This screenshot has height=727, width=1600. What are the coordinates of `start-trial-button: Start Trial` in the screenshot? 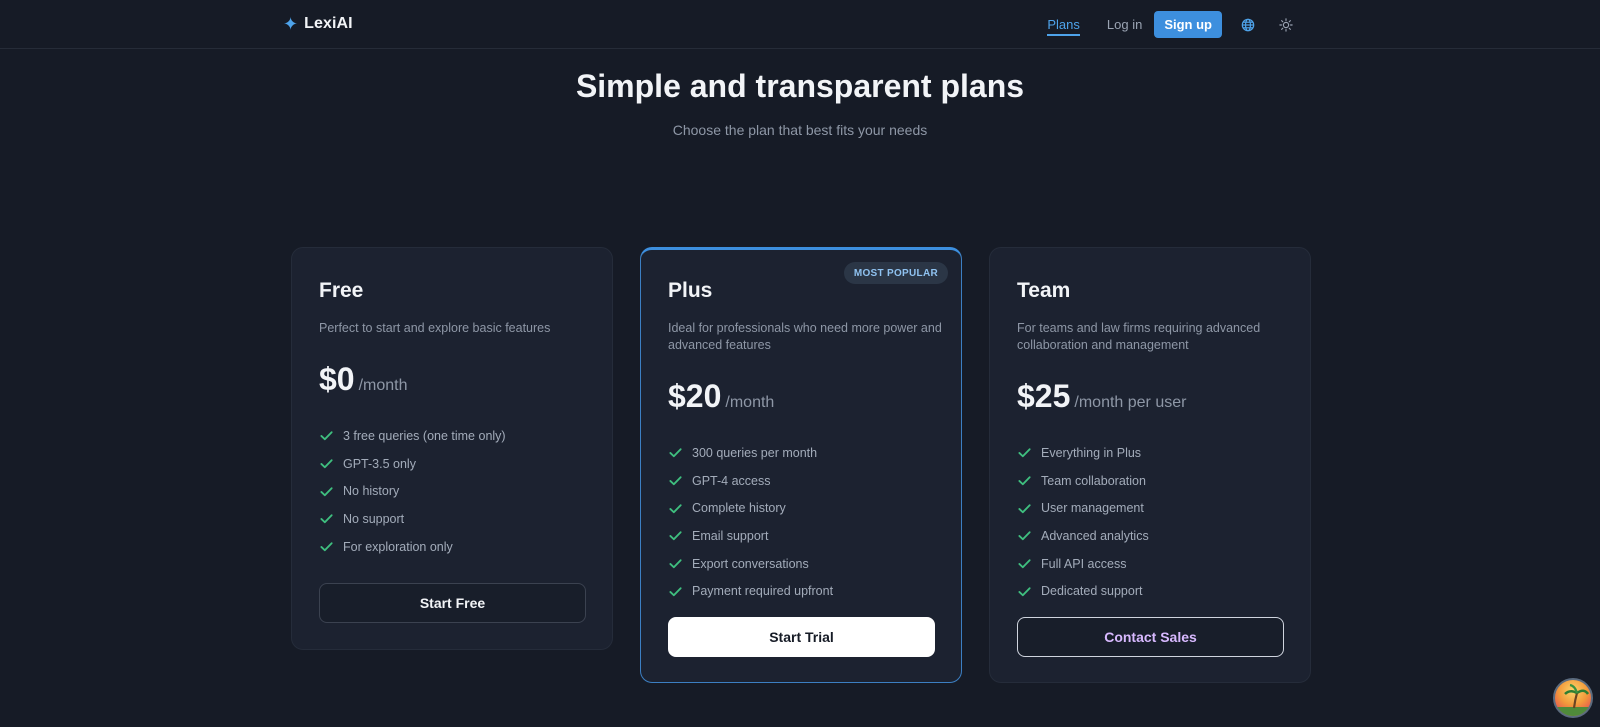 It's located at (801, 637).